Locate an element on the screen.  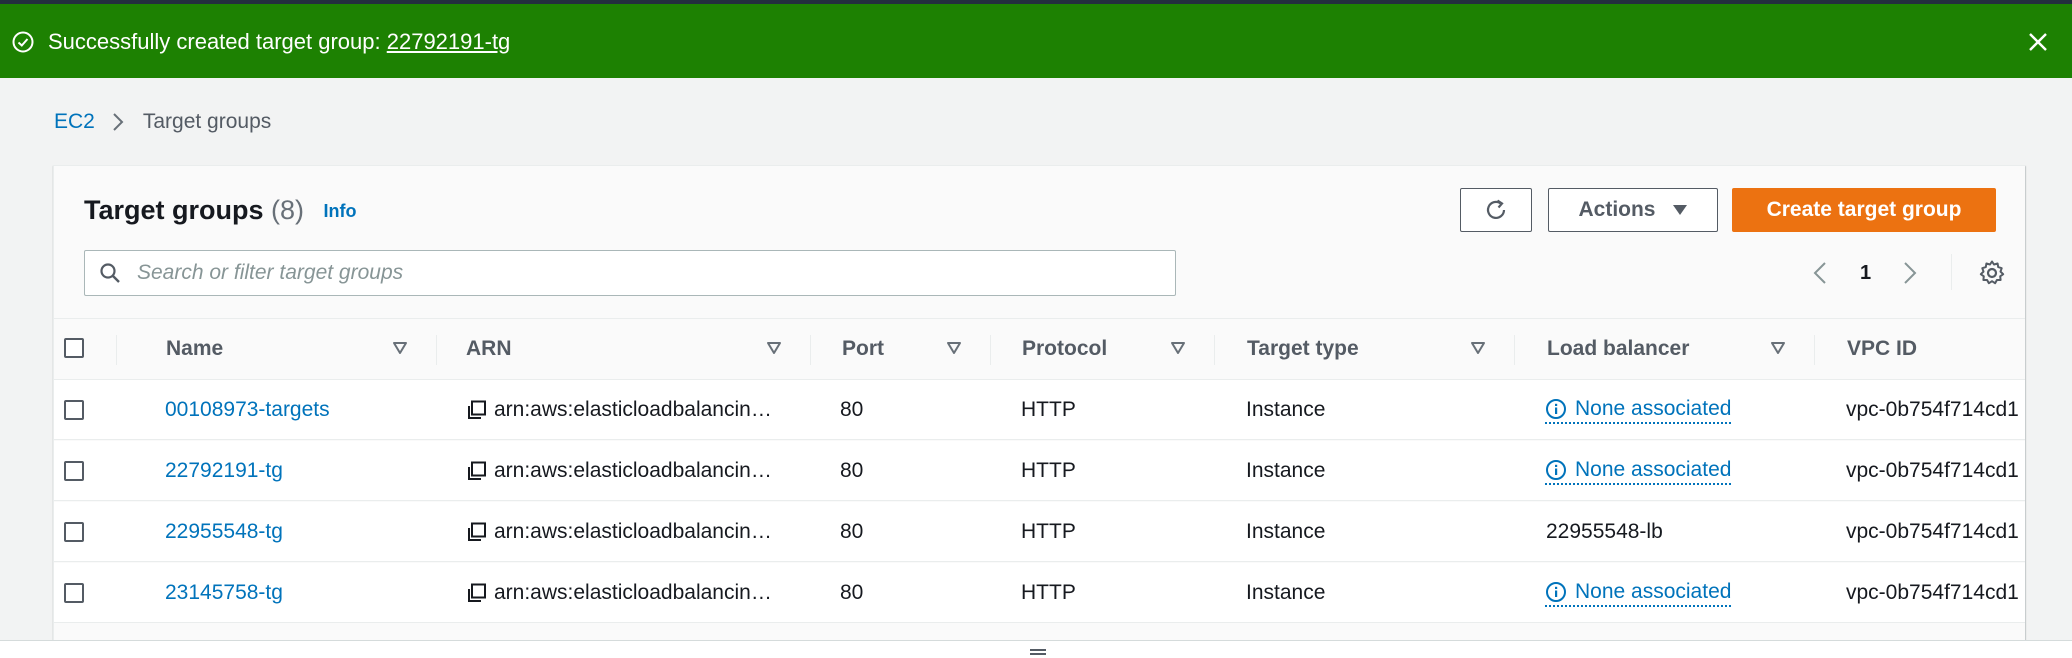
name-cell: 00108973-targets is located at coordinates (295, 410).